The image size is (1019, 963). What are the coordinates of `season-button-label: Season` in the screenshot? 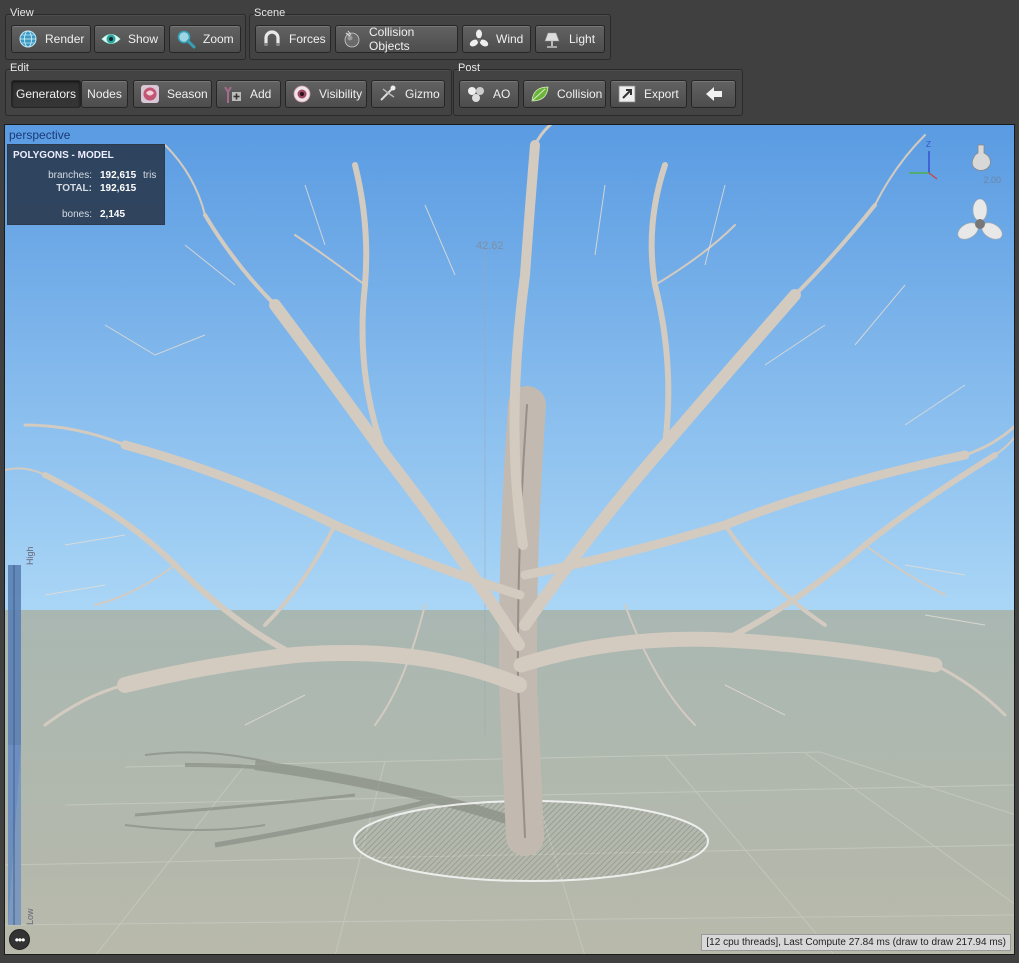 It's located at (187, 94).